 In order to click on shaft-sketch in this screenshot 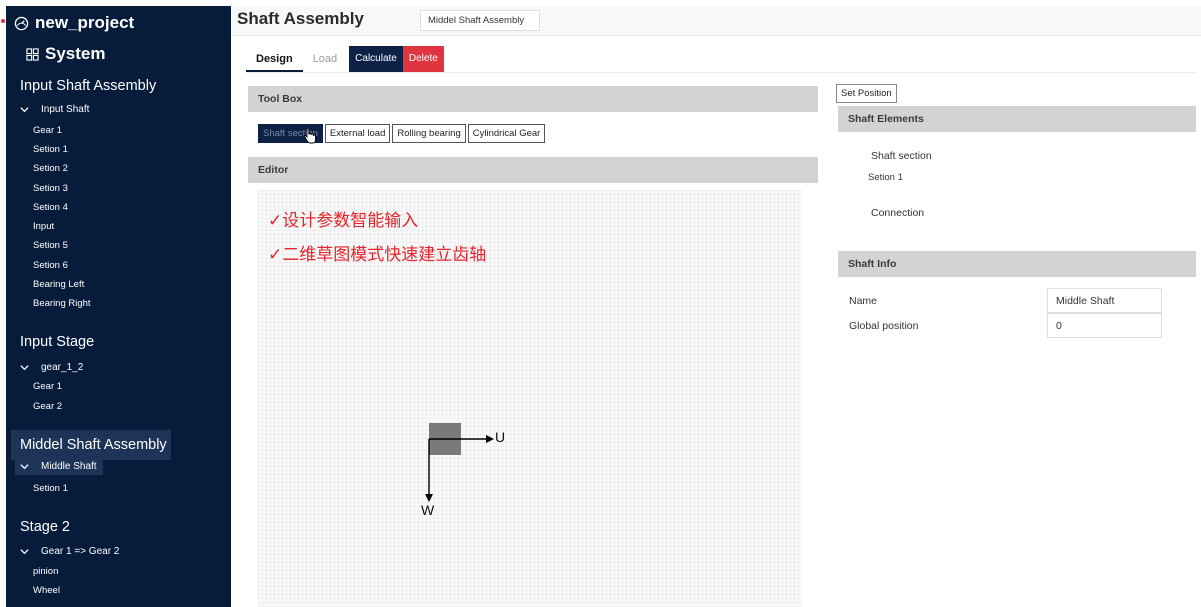, I will do `click(473, 468)`.